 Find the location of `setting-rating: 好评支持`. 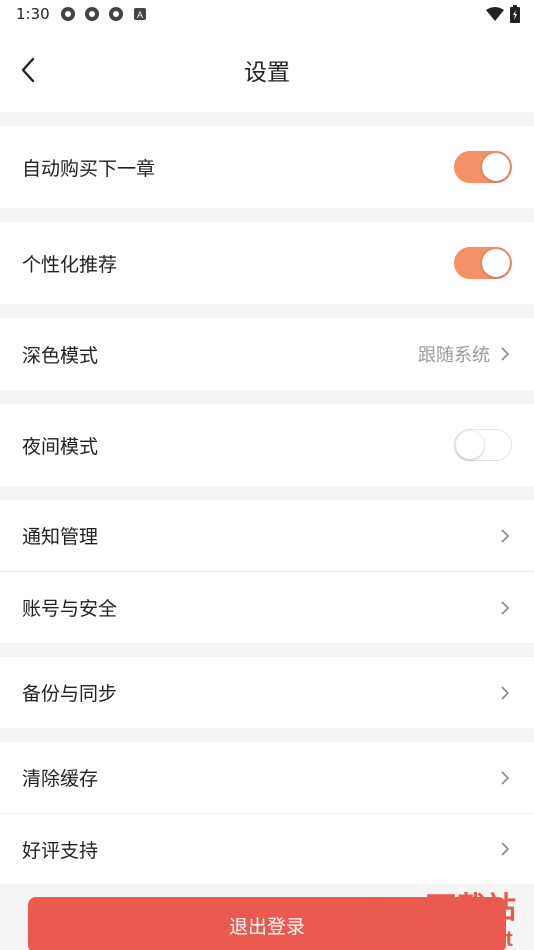

setting-rating: 好评支持 is located at coordinates (267, 849).